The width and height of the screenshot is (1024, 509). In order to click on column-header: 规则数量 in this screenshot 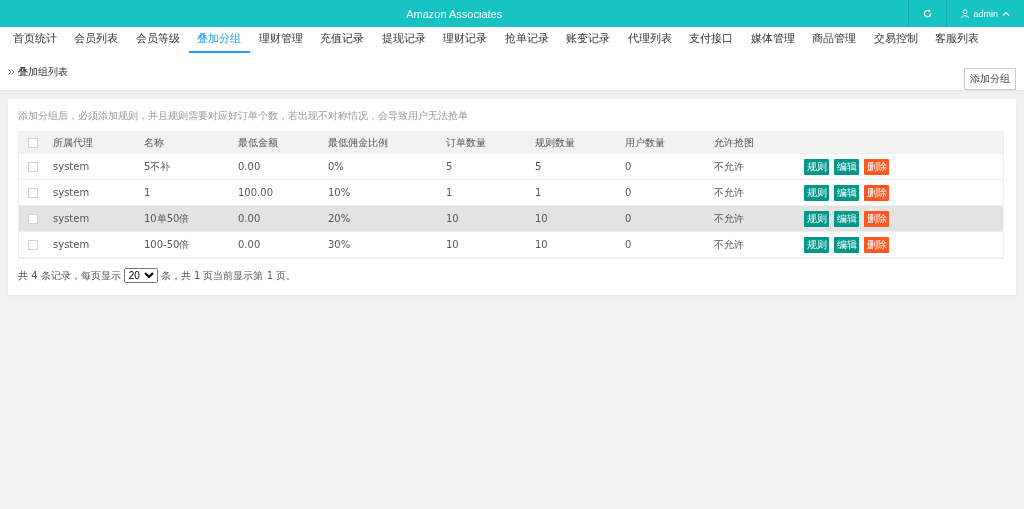, I will do `click(555, 142)`.